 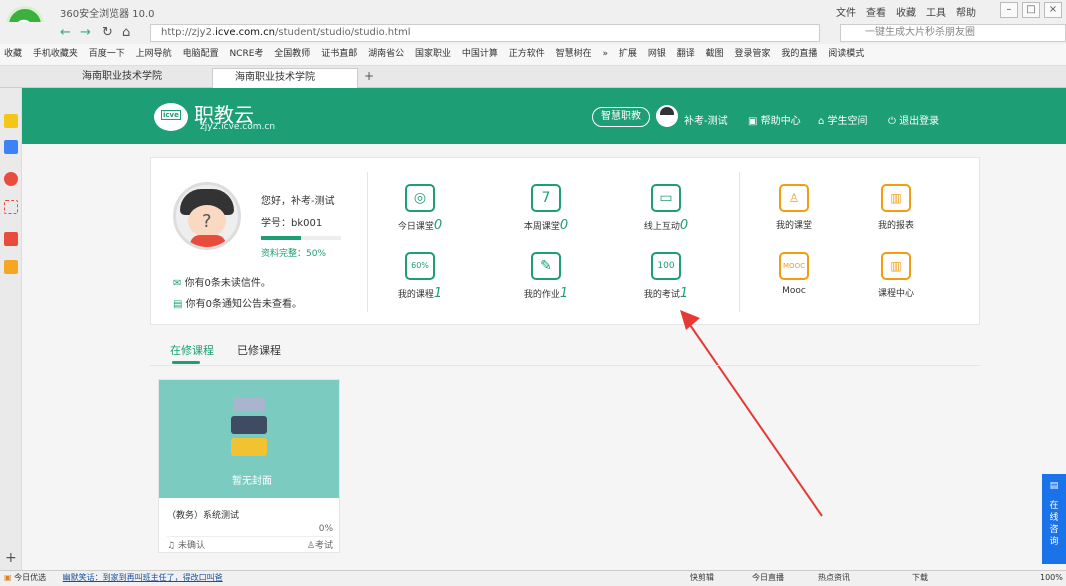 What do you see at coordinates (936, 11) in the screenshot?
I see `menu-tools: 工具` at bounding box center [936, 11].